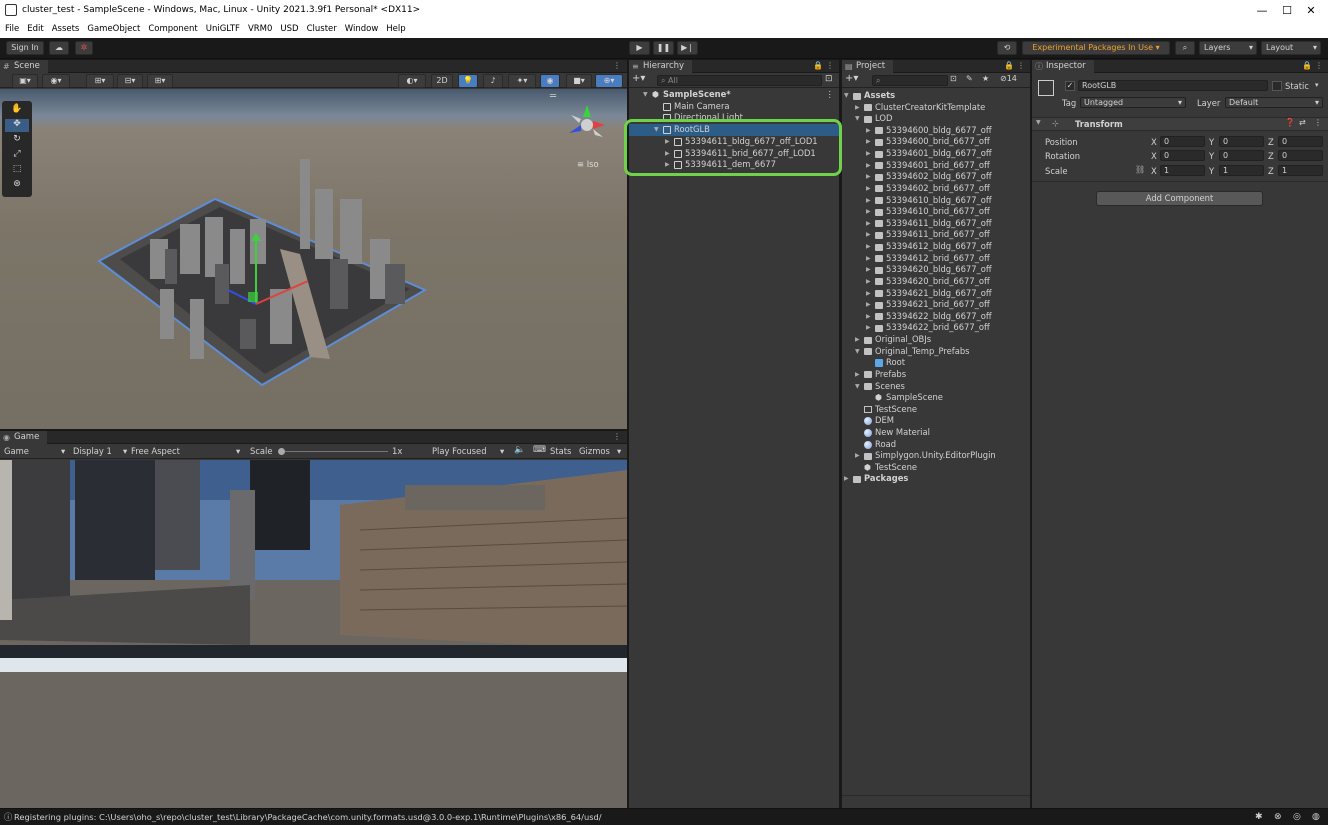 Image resolution: width=1328 pixels, height=825 pixels. I want to click on close-window-button: ✕, so click(1308, 11).